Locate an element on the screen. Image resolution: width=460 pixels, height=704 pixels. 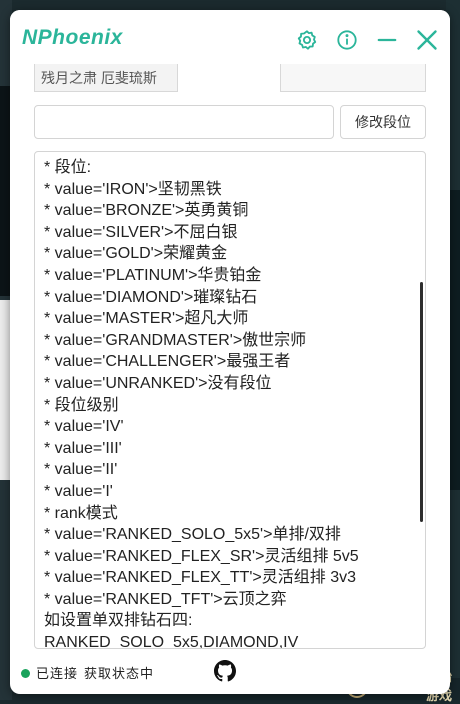
previous-row: 残月之肃 厄斐琉斯 is located at coordinates (230, 79).